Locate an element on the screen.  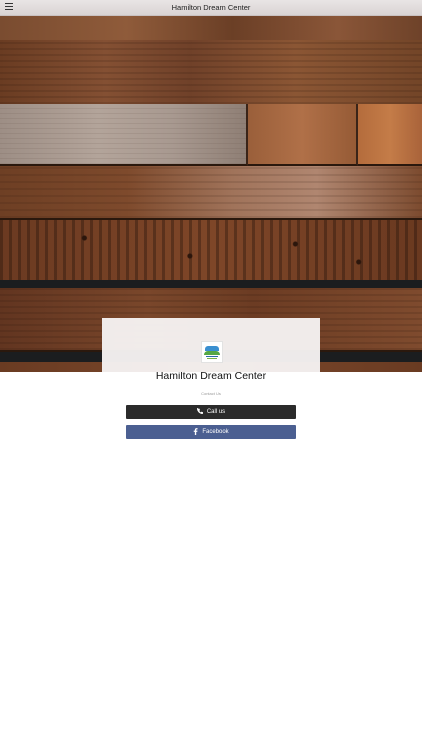
call-us-button: Call us is located at coordinates (211, 412).